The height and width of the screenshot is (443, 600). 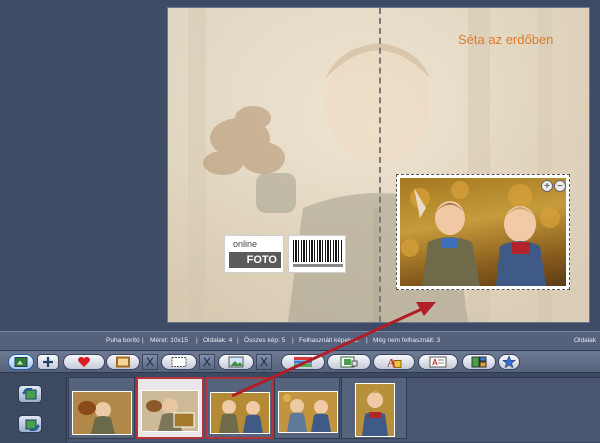 What do you see at coordinates (407, 340) in the screenshot?
I see `status-unused-images: Még nem felhasznált: 3` at bounding box center [407, 340].